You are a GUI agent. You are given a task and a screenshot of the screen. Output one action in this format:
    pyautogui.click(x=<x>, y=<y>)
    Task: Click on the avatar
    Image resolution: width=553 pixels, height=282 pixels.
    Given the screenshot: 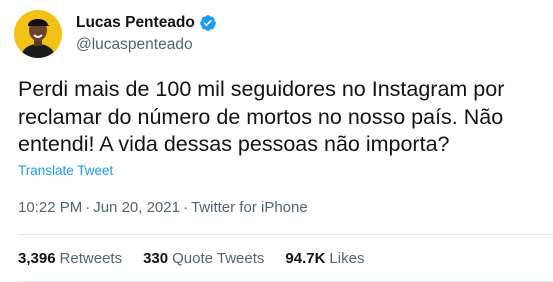 What is the action you would take?
    pyautogui.click(x=38, y=34)
    